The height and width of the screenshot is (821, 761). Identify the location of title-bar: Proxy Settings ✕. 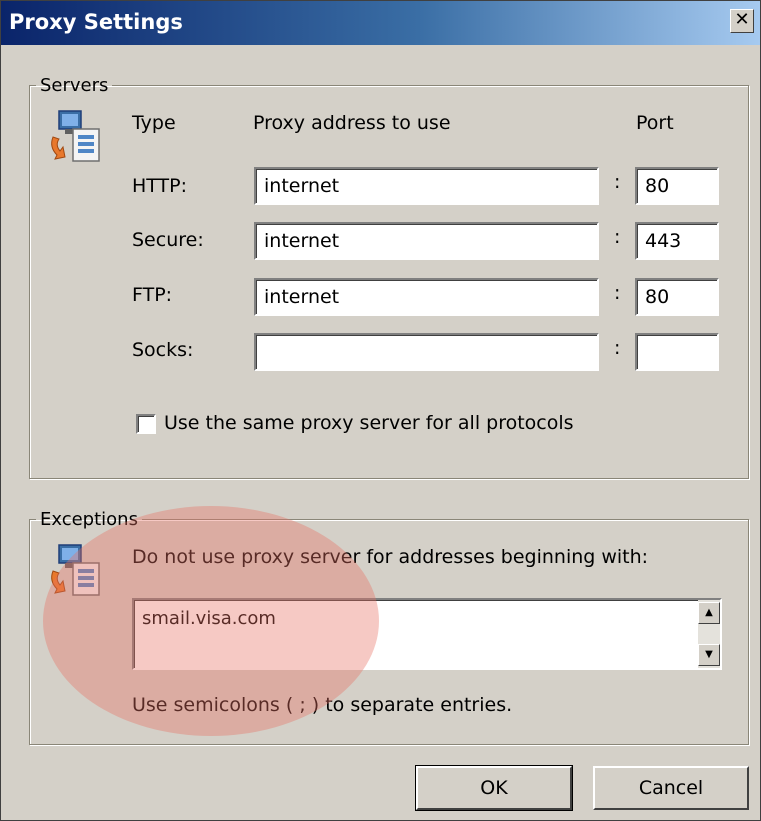
(380, 23).